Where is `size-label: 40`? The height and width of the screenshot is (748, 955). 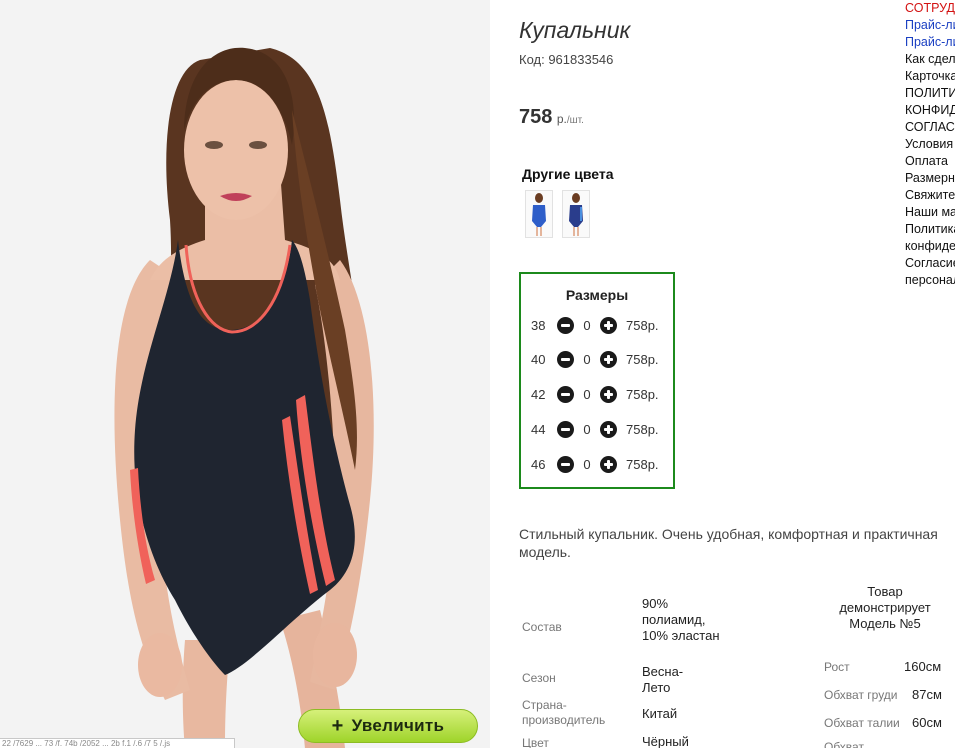 size-label: 40 is located at coordinates (538, 359).